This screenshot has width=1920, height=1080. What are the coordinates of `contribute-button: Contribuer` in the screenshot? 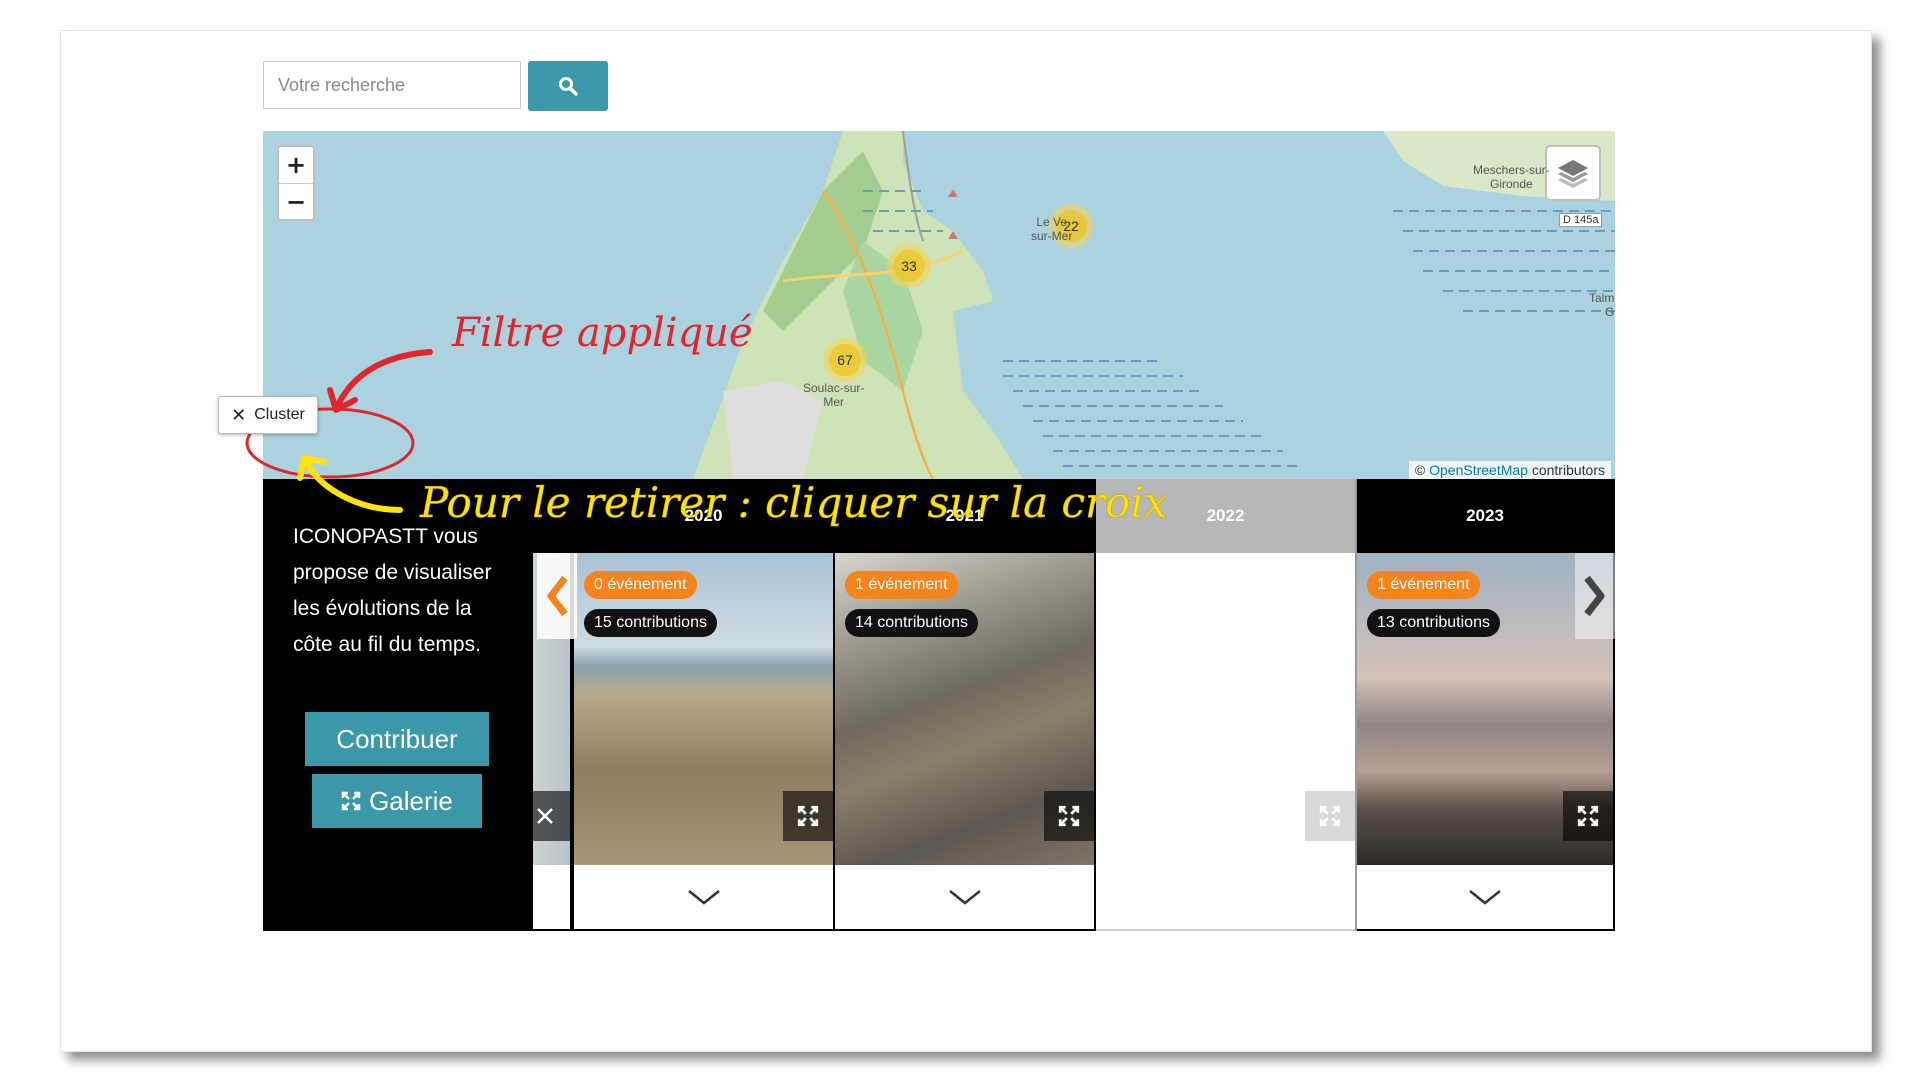 It's located at (397, 739).